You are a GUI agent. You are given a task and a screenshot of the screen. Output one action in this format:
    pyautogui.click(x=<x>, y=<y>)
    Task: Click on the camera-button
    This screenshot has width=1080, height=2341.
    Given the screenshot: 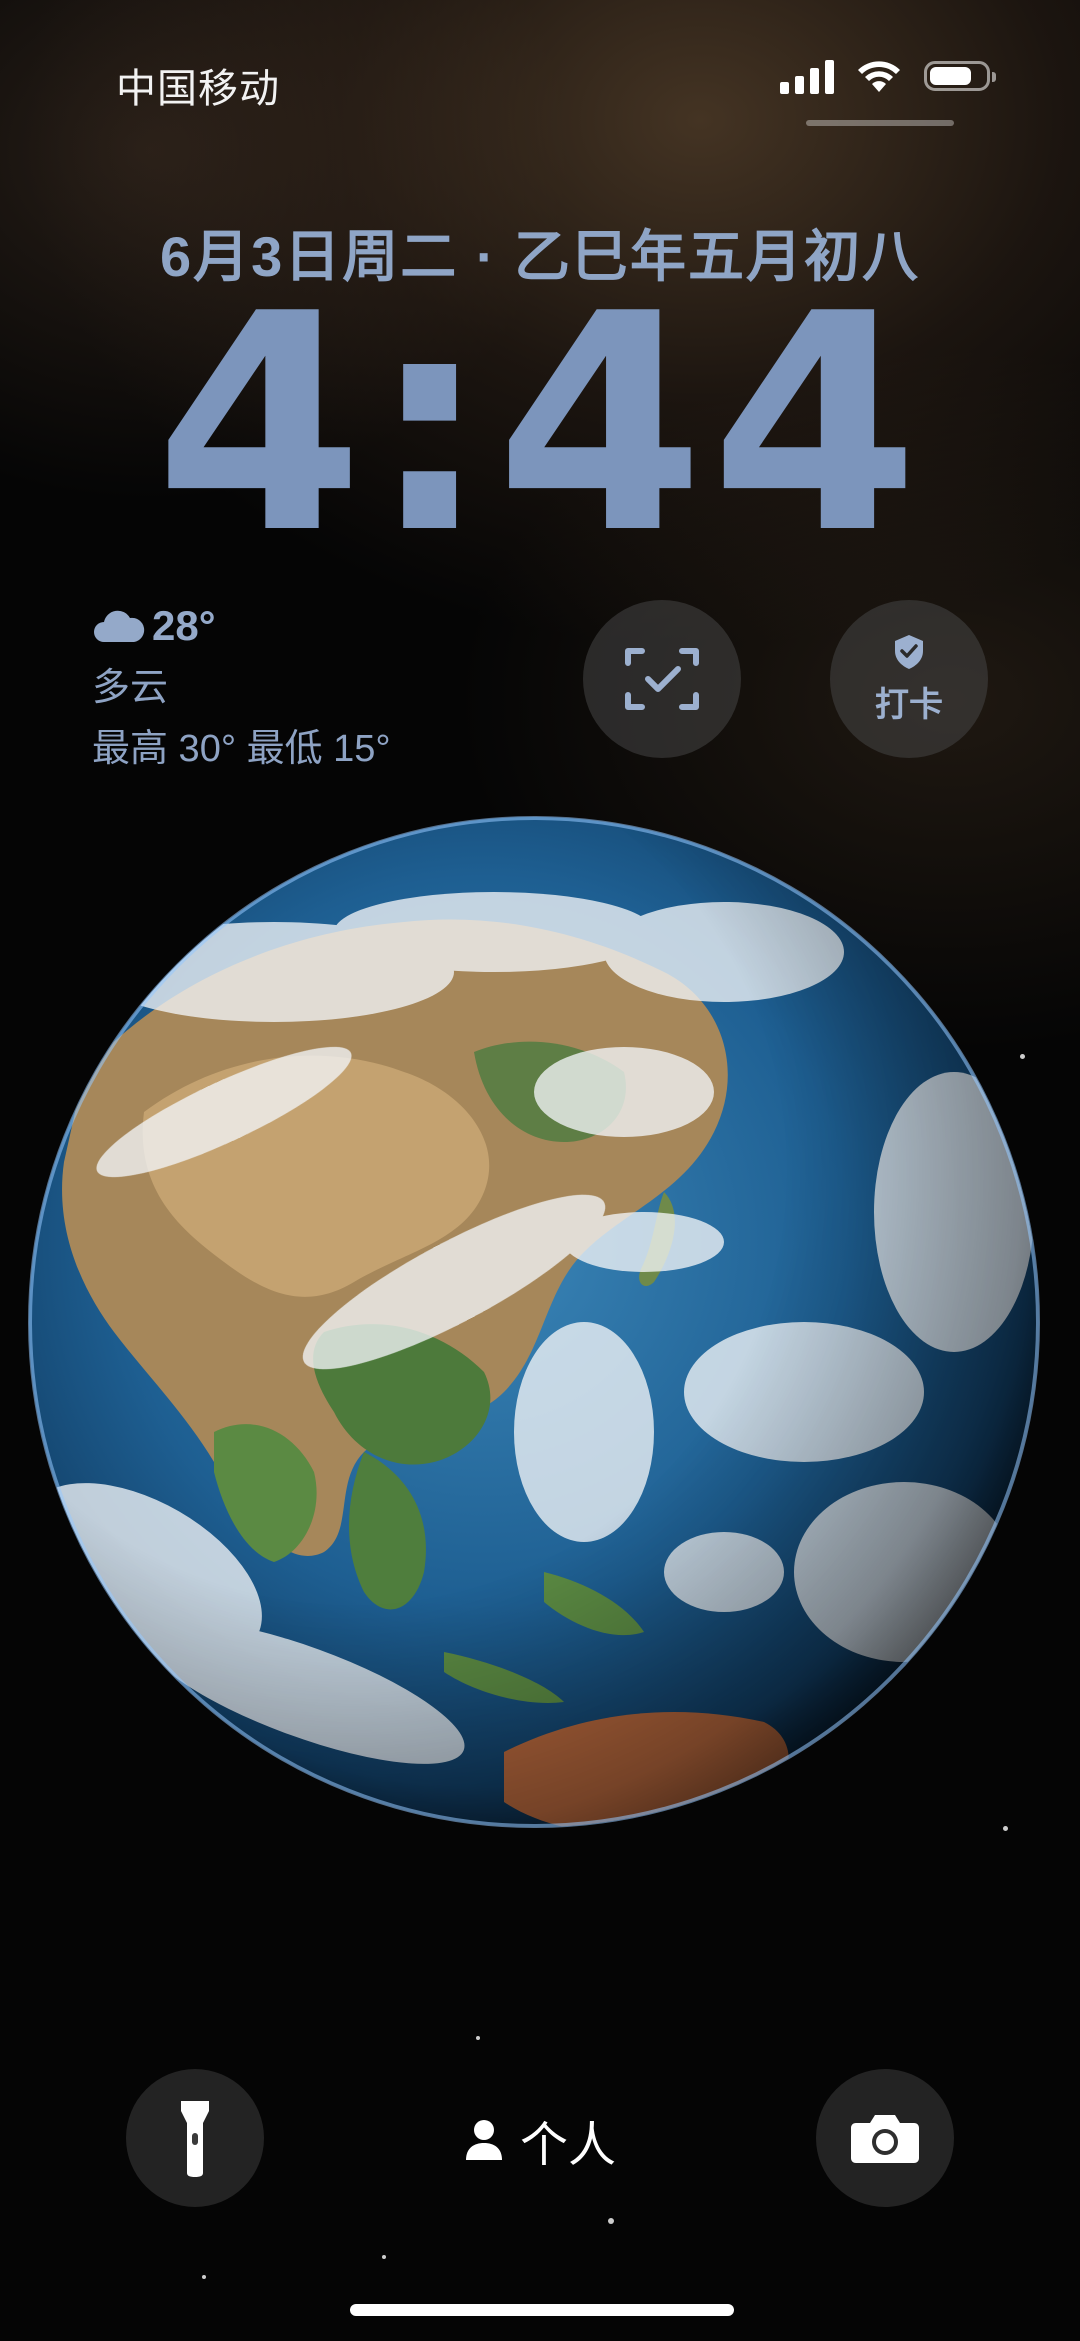 What is the action you would take?
    pyautogui.click(x=885, y=2138)
    